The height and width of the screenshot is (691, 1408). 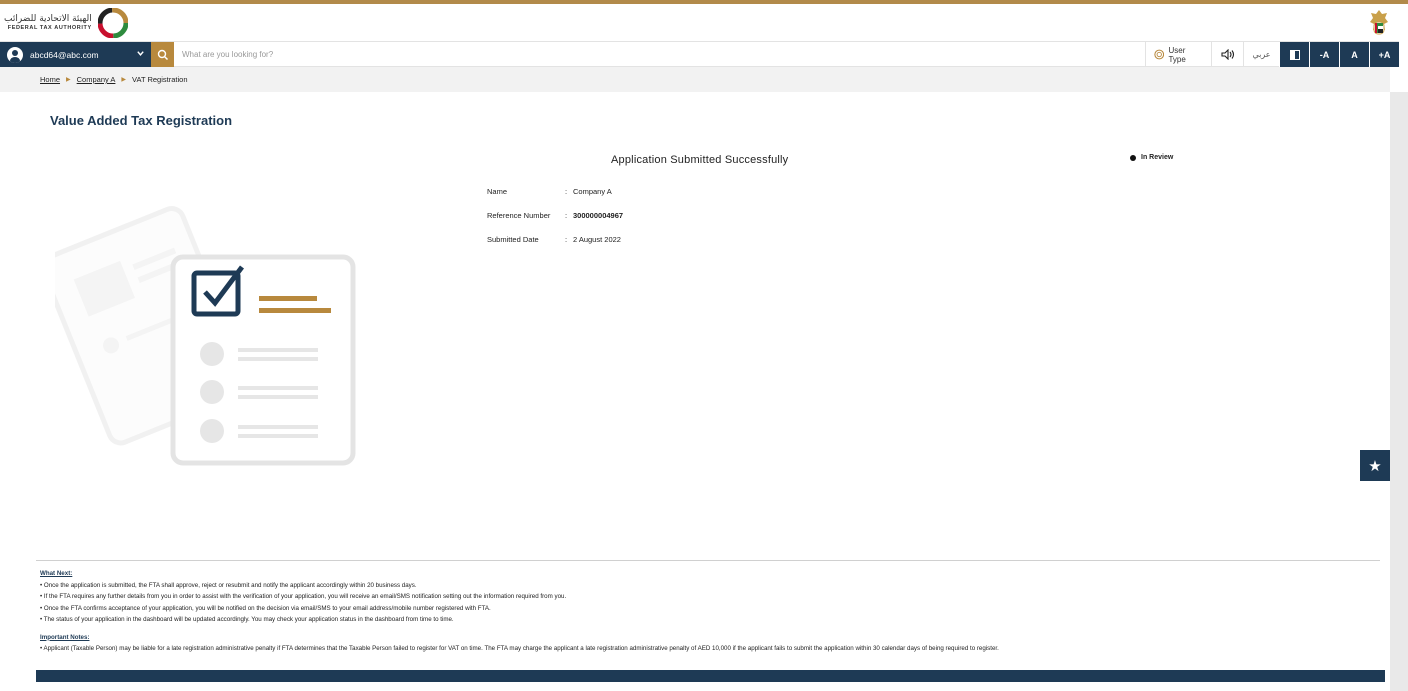 What do you see at coordinates (1384, 54) in the screenshot?
I see `font-increase-button: +A` at bounding box center [1384, 54].